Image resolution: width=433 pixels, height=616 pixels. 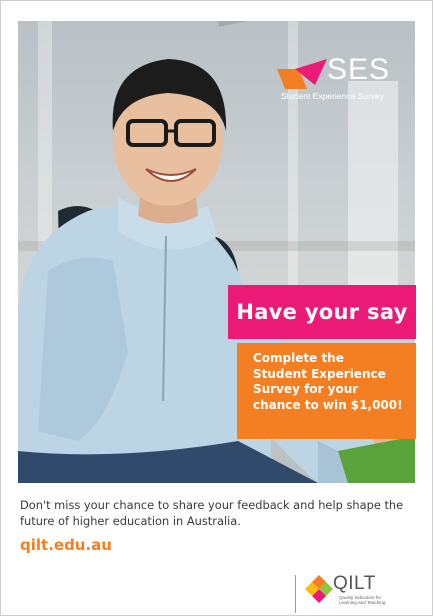 What do you see at coordinates (66, 545) in the screenshot?
I see `qilt-website-link: qilt.edu.au` at bounding box center [66, 545].